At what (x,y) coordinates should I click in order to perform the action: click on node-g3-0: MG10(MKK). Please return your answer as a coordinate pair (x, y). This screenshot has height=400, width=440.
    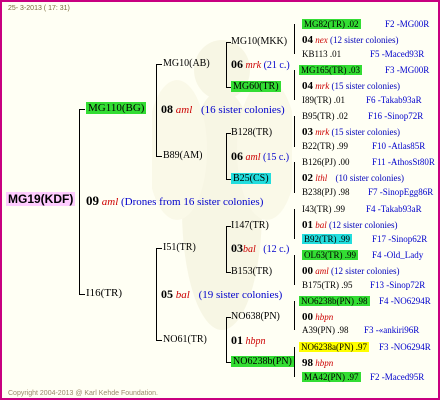
    Looking at the image, I should click on (259, 42).